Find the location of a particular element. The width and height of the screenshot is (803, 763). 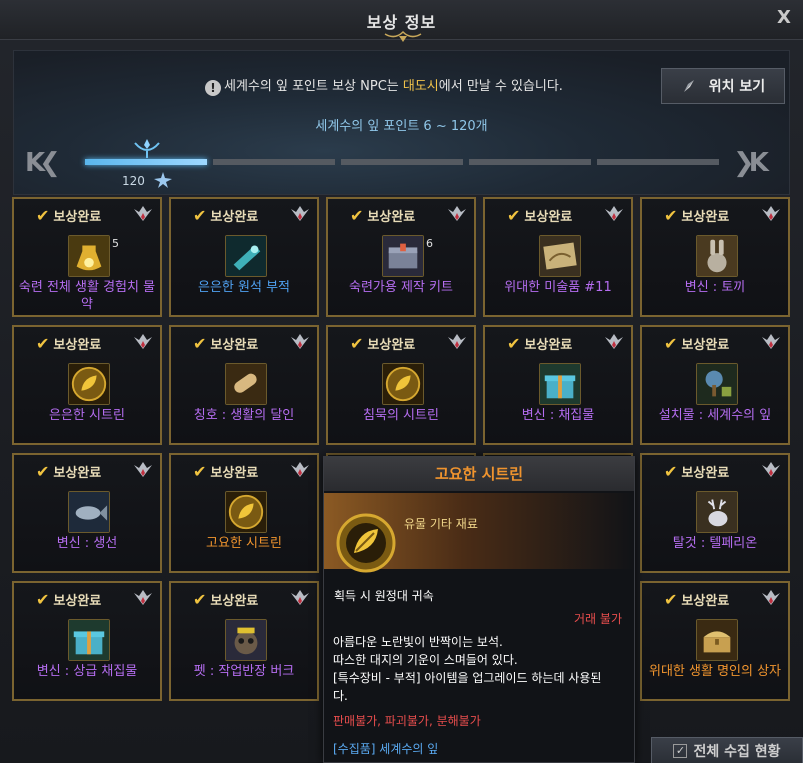

leaf-point-icon is located at coordinates (163, 180).